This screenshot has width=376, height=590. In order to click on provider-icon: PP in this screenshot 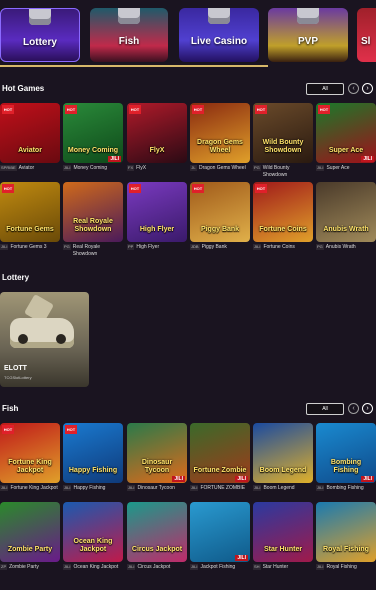, I will do `click(131, 247)`.